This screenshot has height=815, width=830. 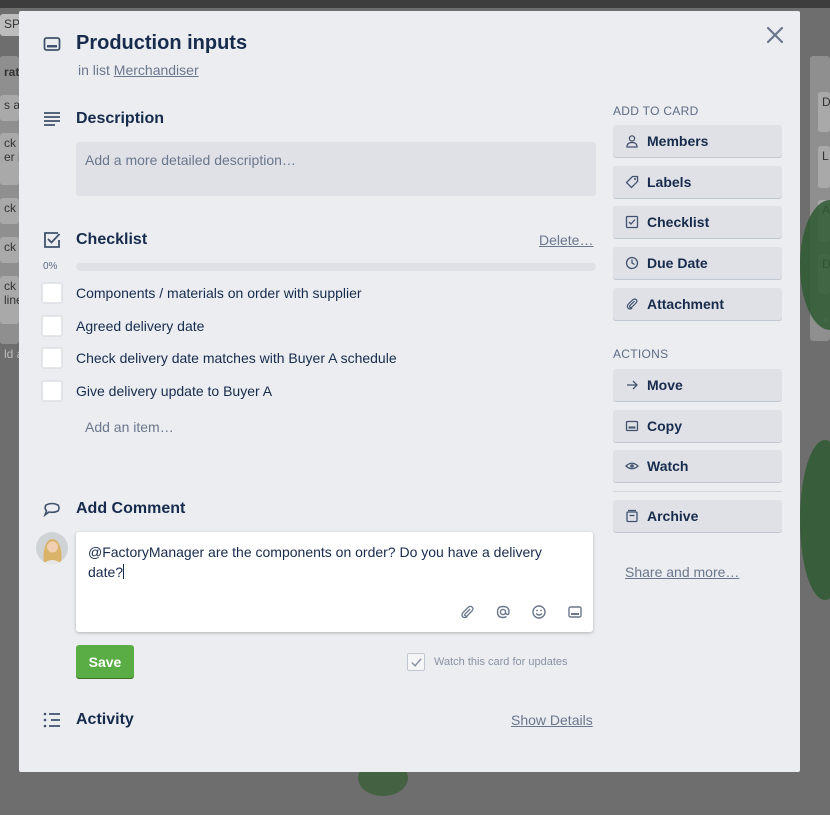 I want to click on sidebar-divider, so click(x=697, y=491).